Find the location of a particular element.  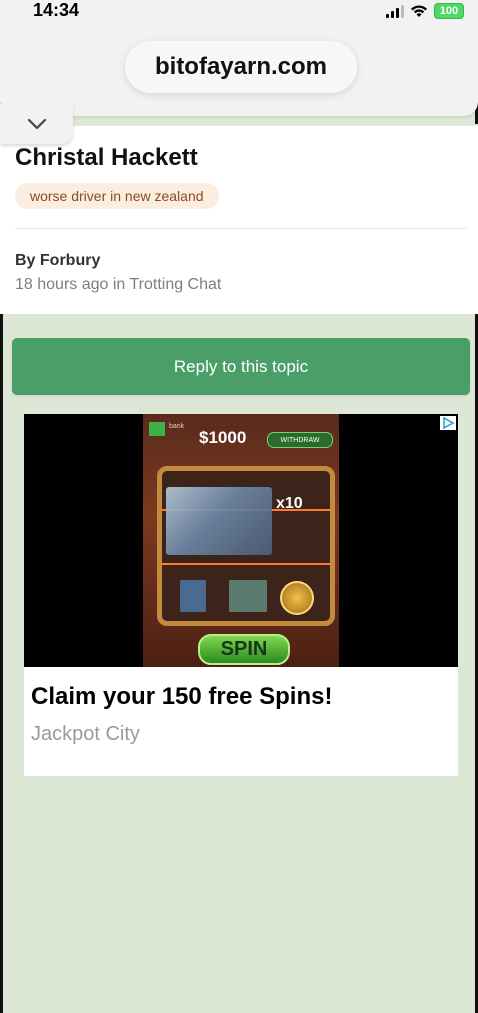

withdraw-badge: WITHDRAW is located at coordinates (300, 440).